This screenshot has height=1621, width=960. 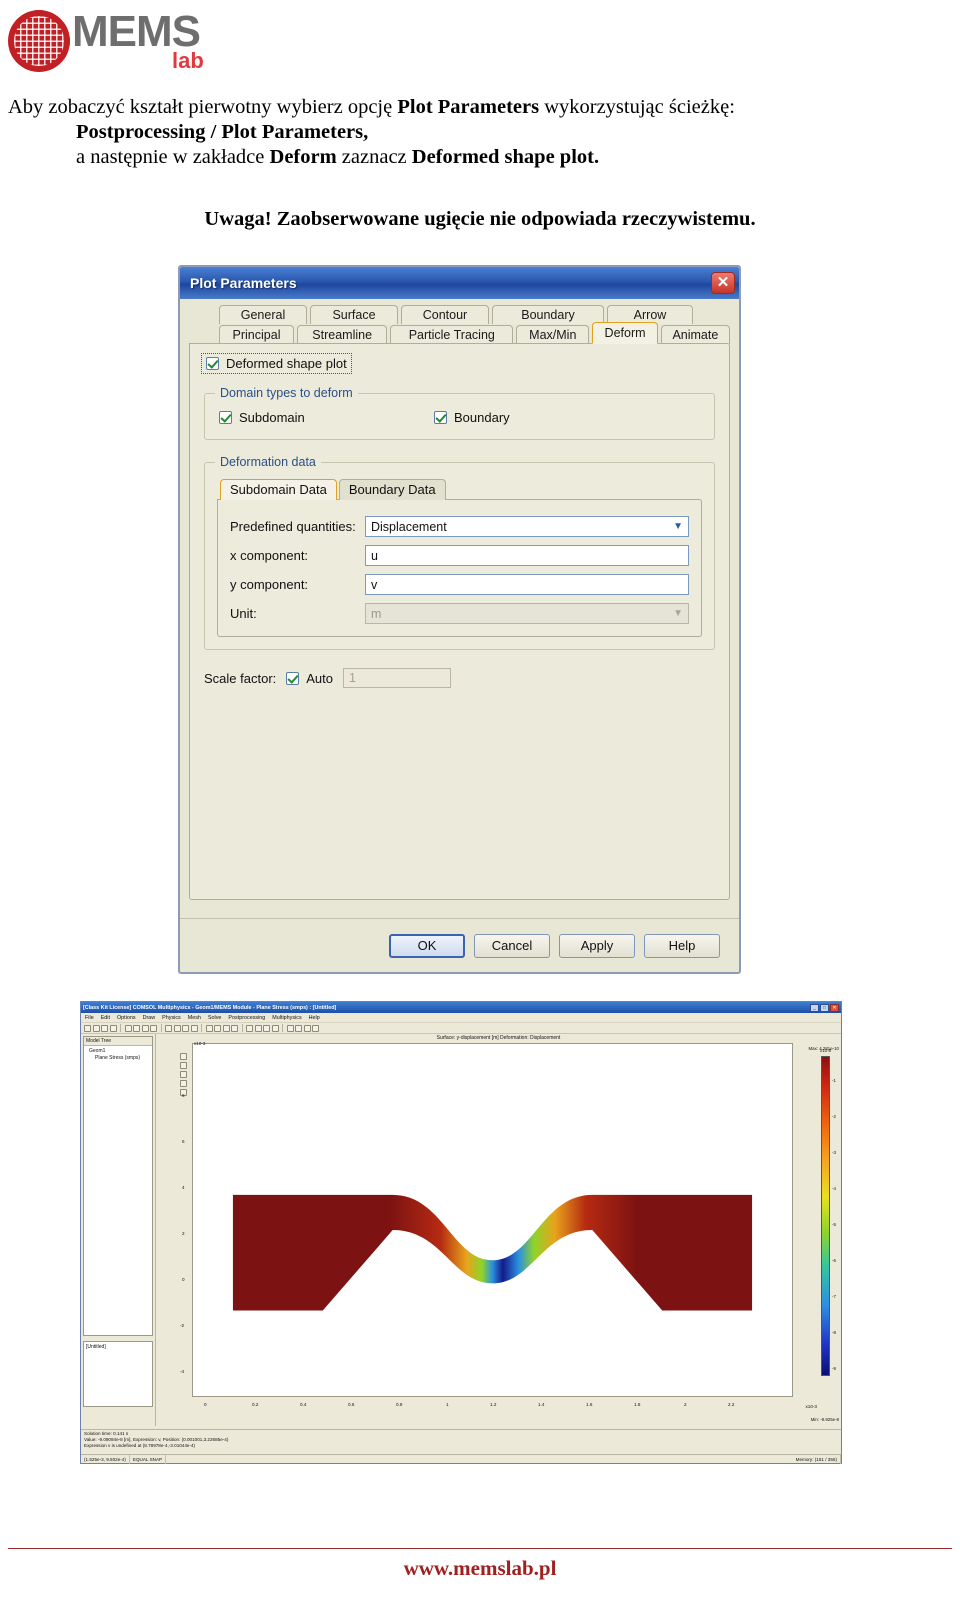 What do you see at coordinates (314, 1018) in the screenshot?
I see `menu-help: Help` at bounding box center [314, 1018].